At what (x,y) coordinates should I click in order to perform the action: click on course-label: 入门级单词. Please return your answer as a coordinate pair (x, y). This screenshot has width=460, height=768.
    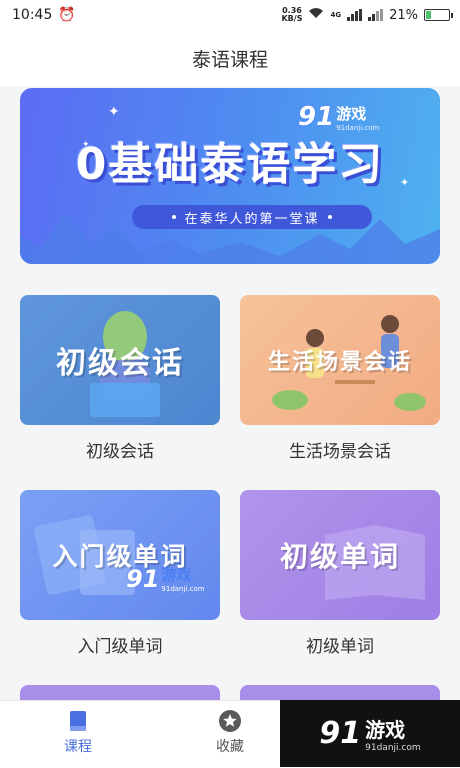
    Looking at the image, I should click on (120, 644).